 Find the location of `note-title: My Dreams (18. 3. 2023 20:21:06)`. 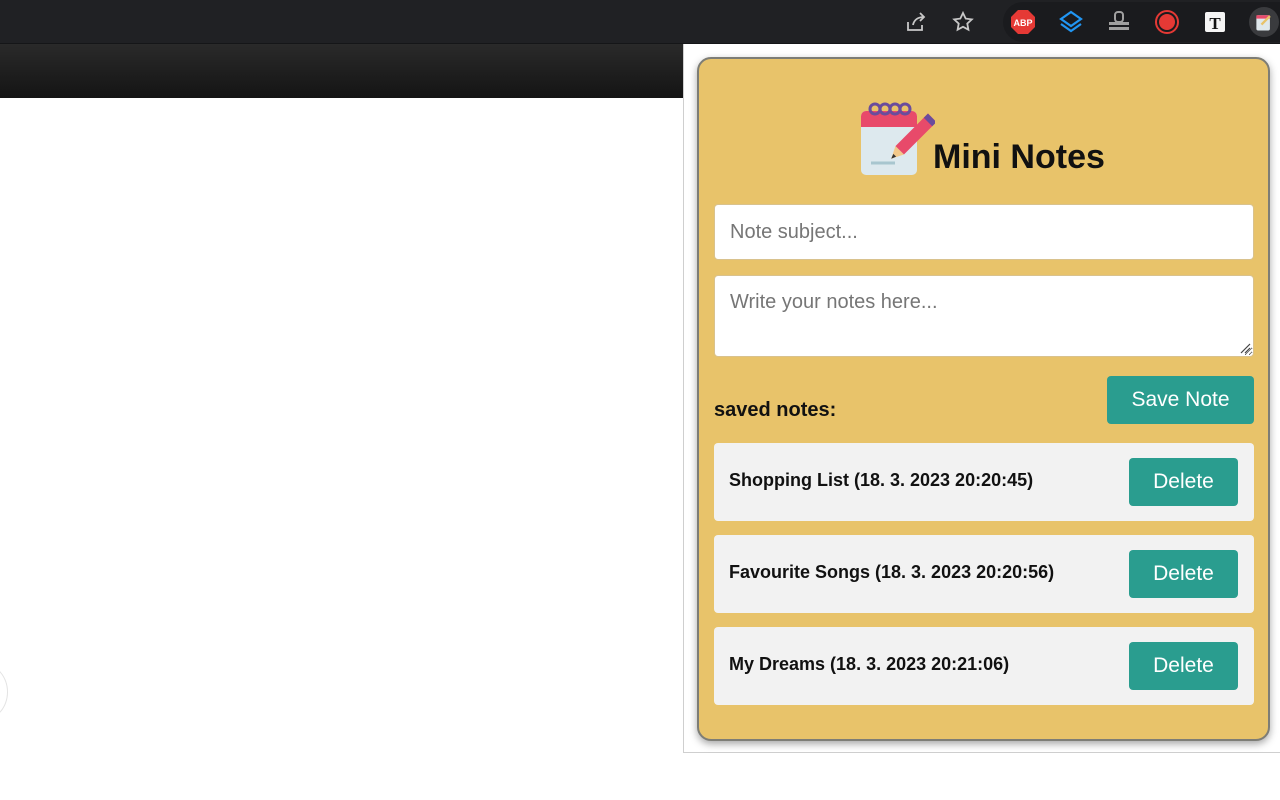

note-title: My Dreams (18. 3. 2023 20:21:06) is located at coordinates (869, 664).